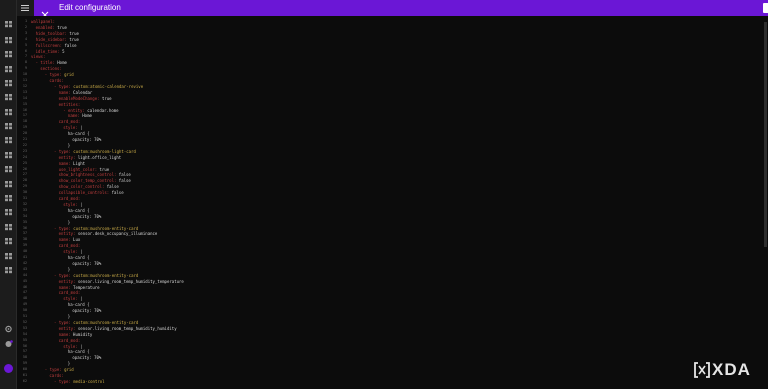 The image size is (768, 389). I want to click on yaml-key: fullscreen:, so click(49, 45).